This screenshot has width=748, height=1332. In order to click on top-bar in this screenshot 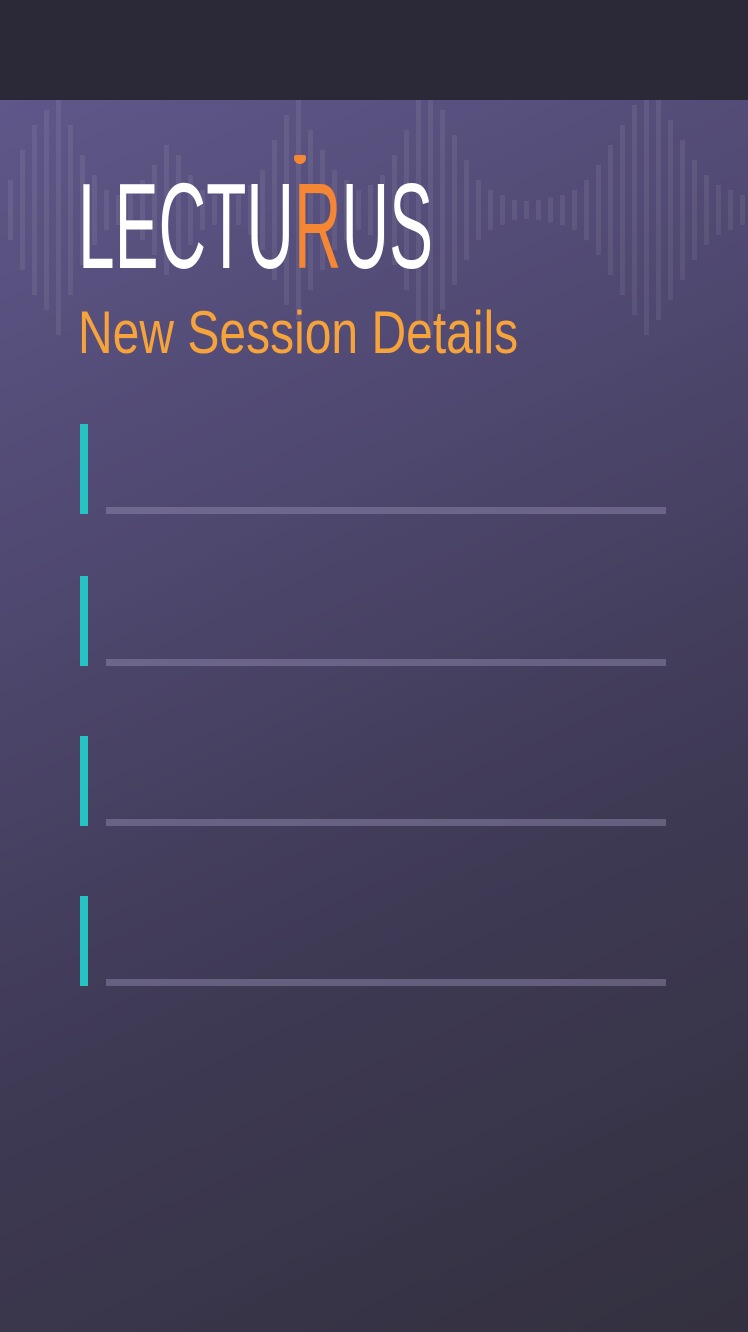, I will do `click(374, 50)`.